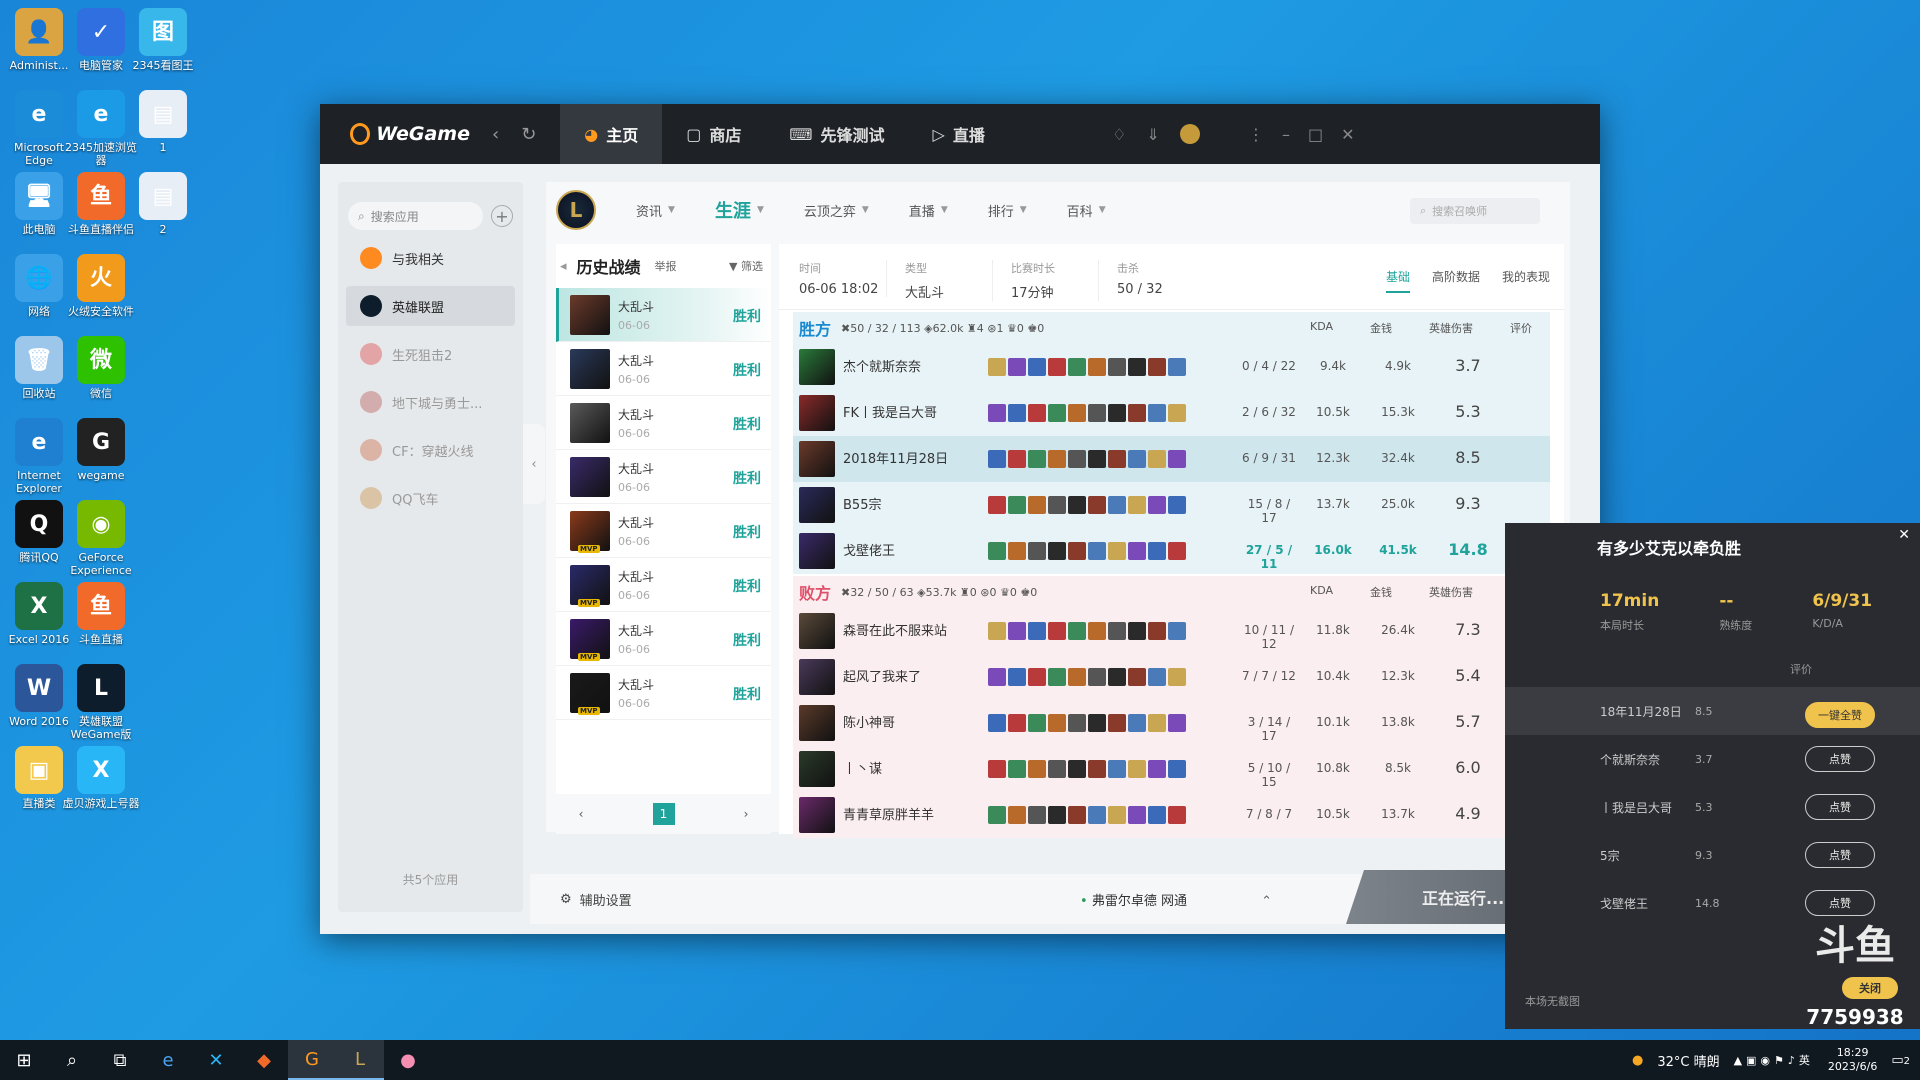  Describe the element at coordinates (1397, 280) in the screenshot. I see `detail-tab: 基础` at that location.